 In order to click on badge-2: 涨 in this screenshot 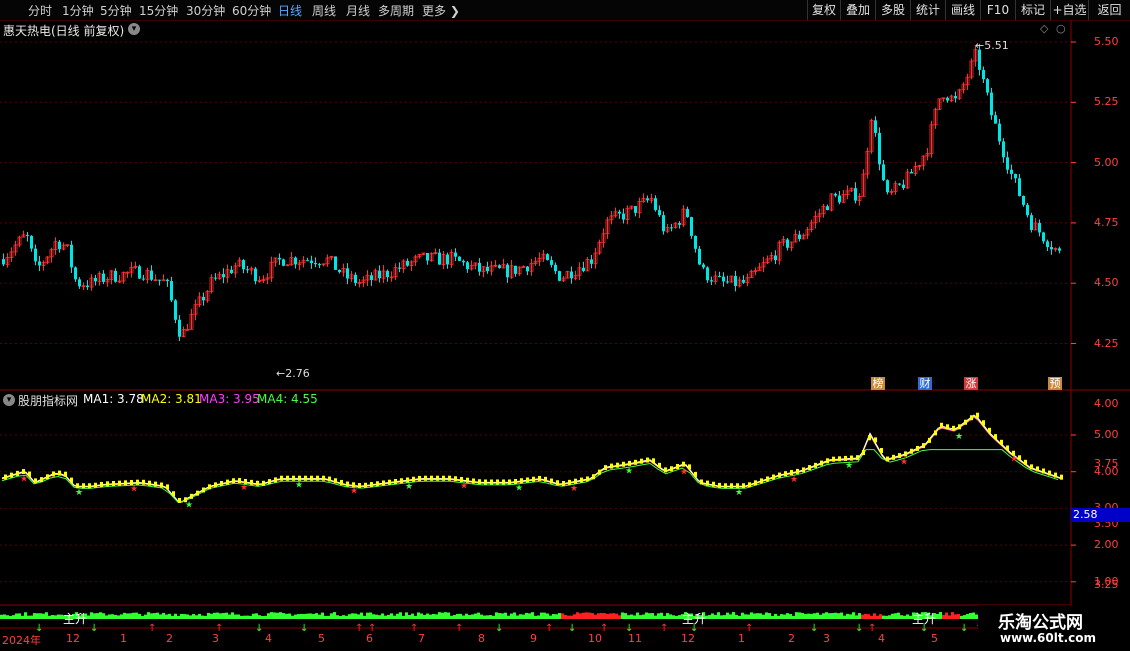, I will do `click(971, 383)`.